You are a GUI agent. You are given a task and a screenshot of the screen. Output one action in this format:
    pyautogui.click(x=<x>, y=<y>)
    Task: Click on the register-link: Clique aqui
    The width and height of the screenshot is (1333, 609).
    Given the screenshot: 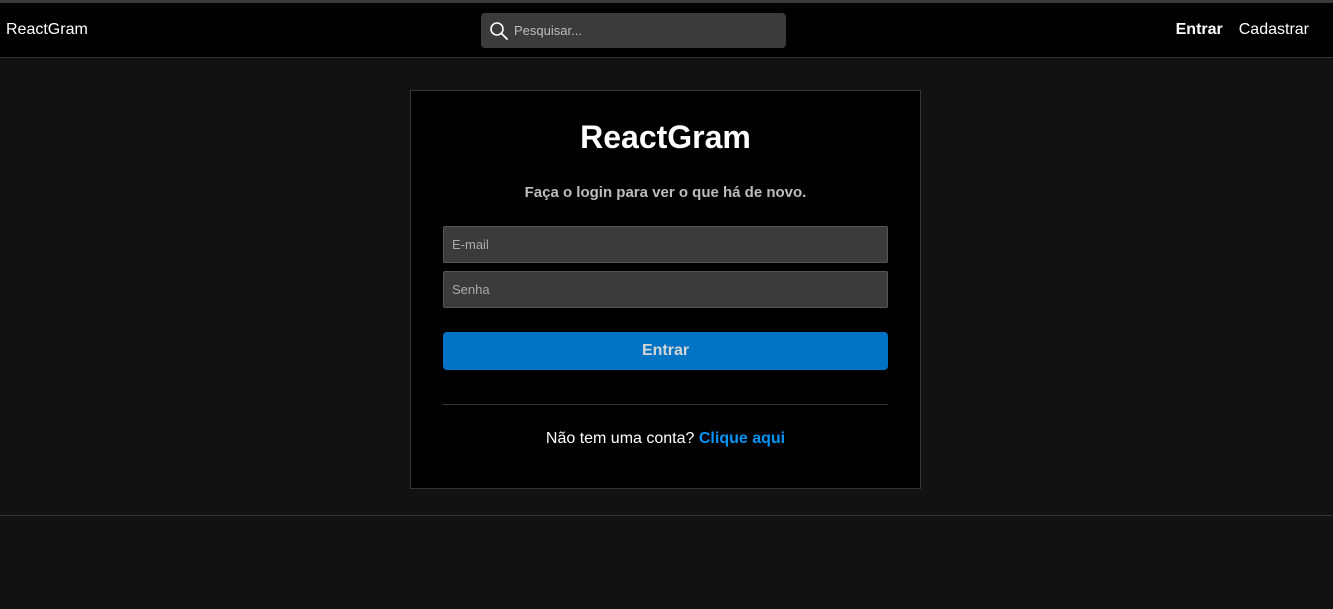 What is the action you would take?
    pyautogui.click(x=742, y=438)
    